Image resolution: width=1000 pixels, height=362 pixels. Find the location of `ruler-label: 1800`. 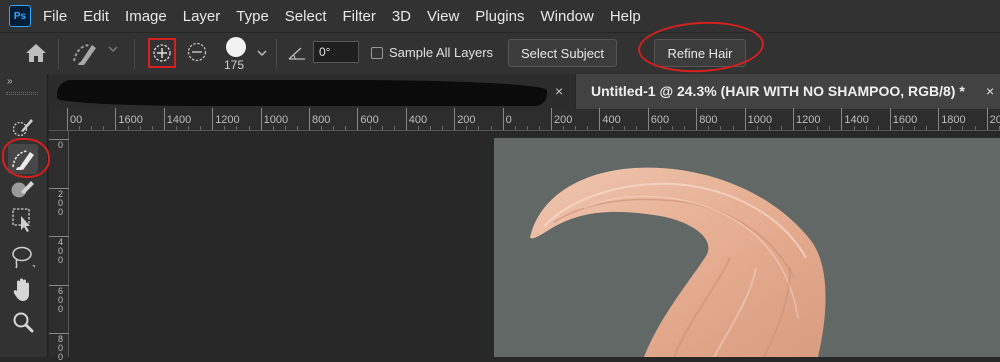

ruler-label: 1800 is located at coordinates (953, 120).